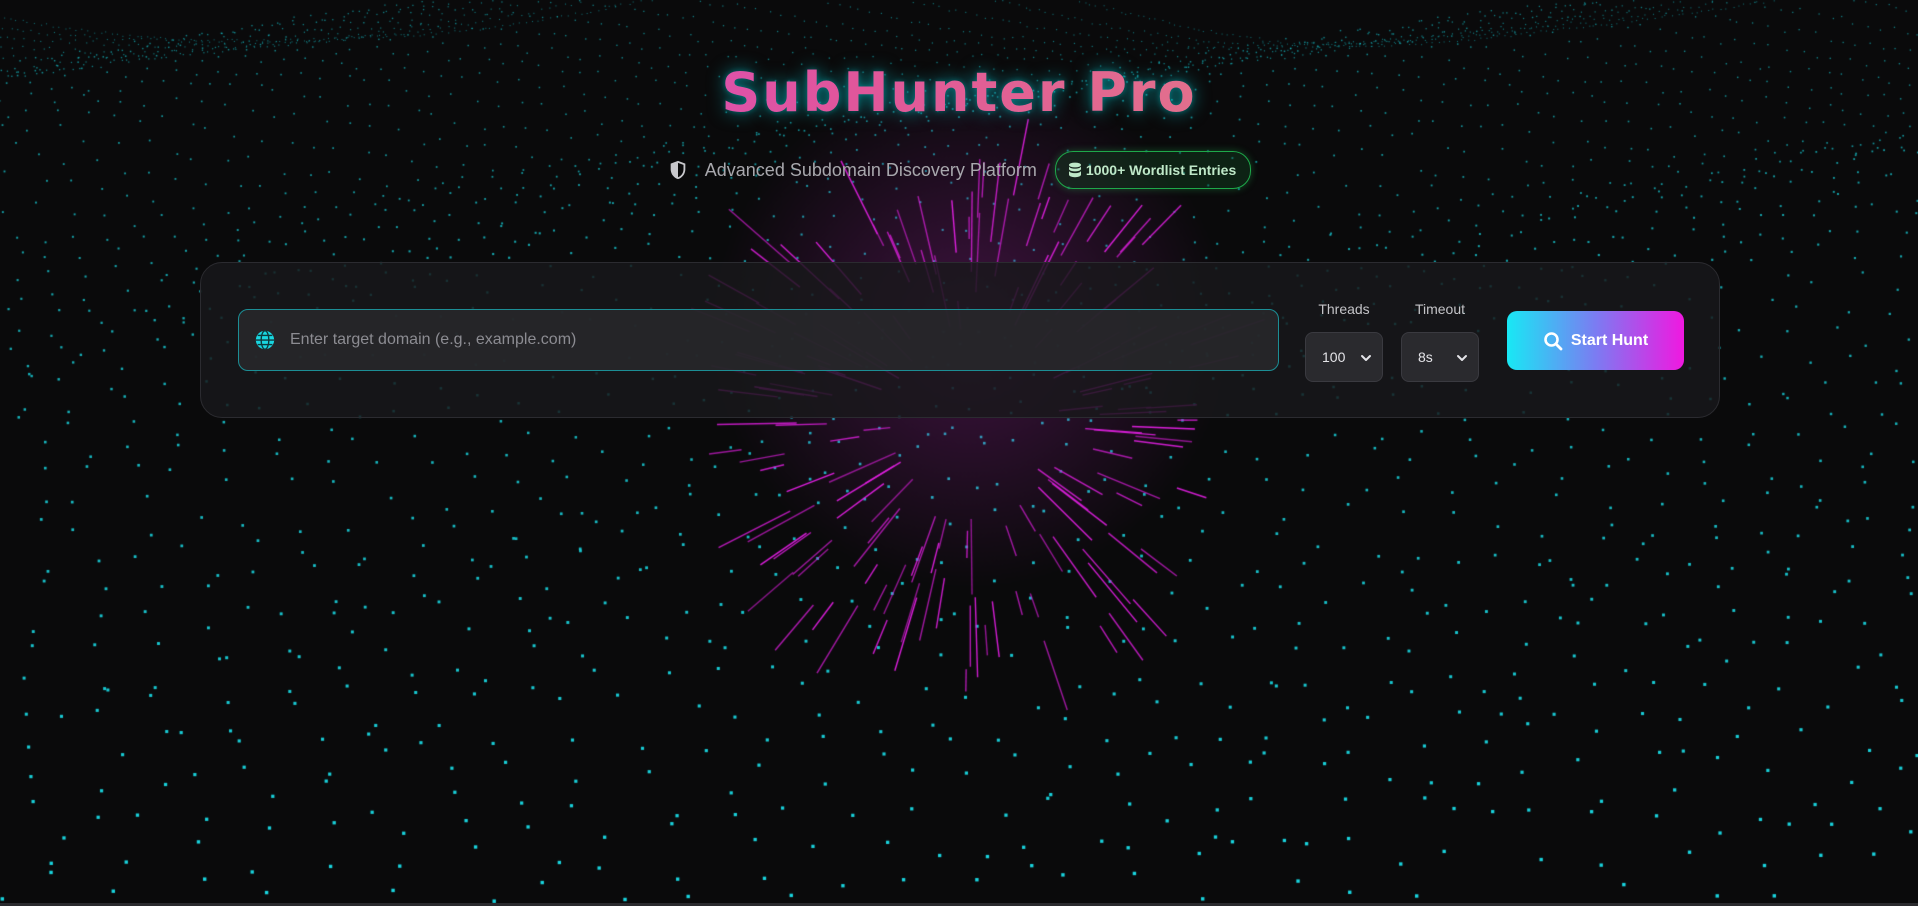  Describe the element at coordinates (265, 340) in the screenshot. I see `globe-icon` at that location.